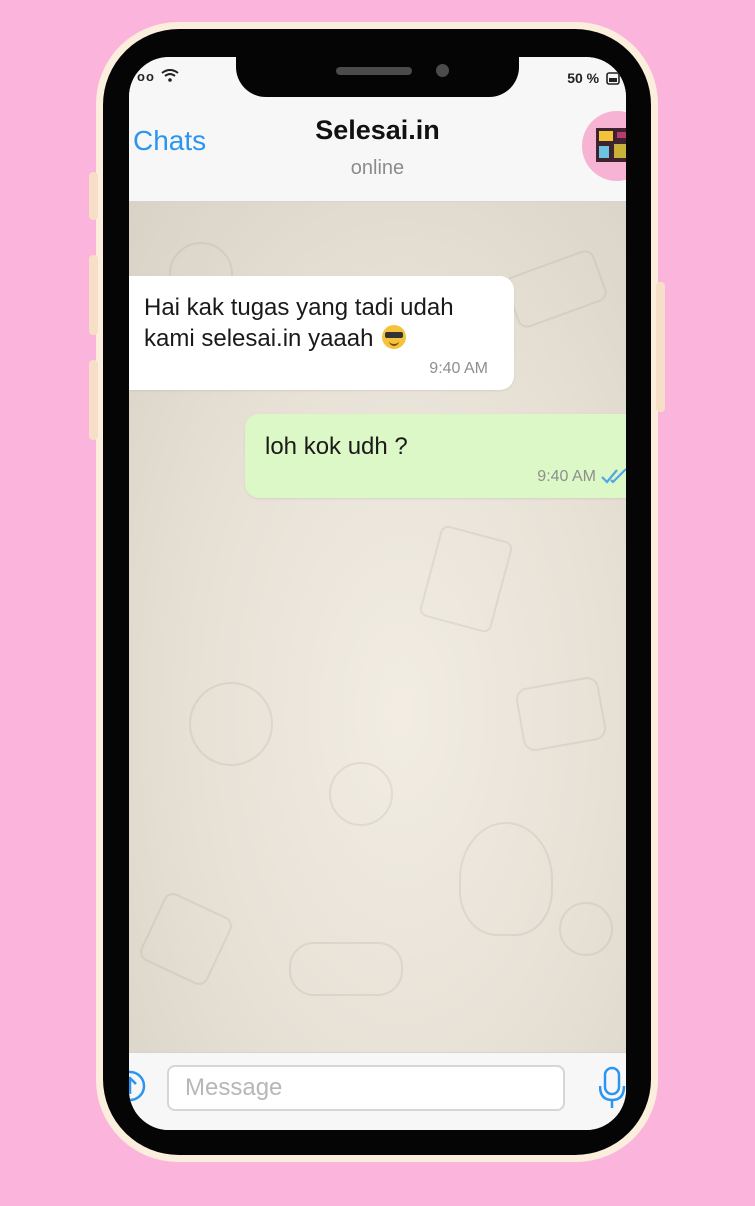  I want to click on battery-indicator: 50 %, so click(593, 78).